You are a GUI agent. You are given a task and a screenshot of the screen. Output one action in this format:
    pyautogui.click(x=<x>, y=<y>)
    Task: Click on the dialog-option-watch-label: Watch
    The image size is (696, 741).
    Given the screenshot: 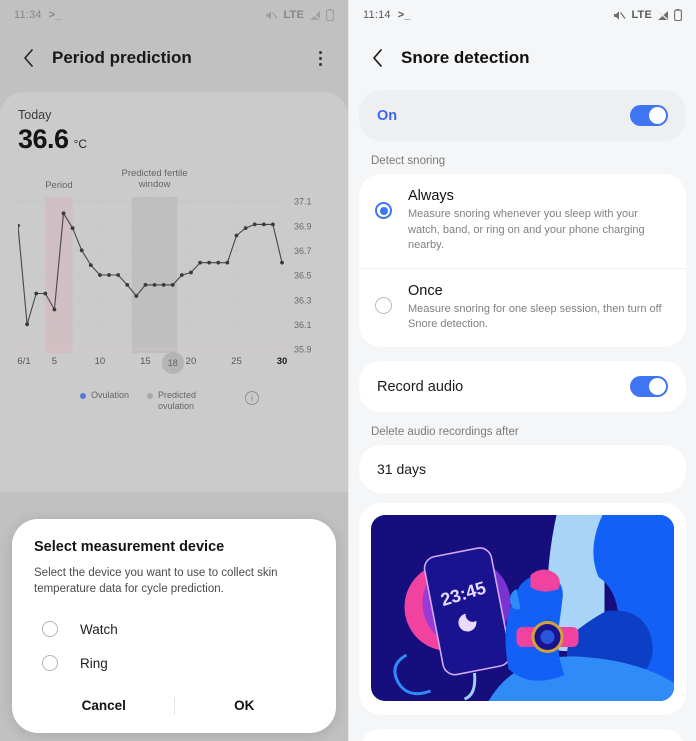 What is the action you would take?
    pyautogui.click(x=99, y=629)
    